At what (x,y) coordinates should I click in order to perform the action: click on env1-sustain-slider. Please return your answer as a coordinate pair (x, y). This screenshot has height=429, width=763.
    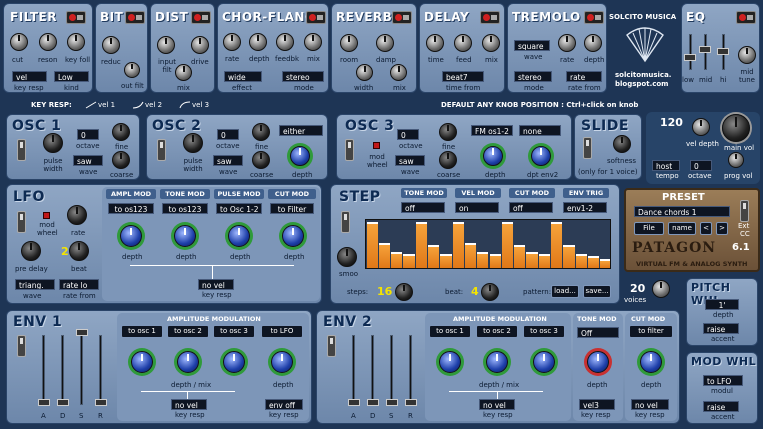
    Looking at the image, I should click on (81, 370).